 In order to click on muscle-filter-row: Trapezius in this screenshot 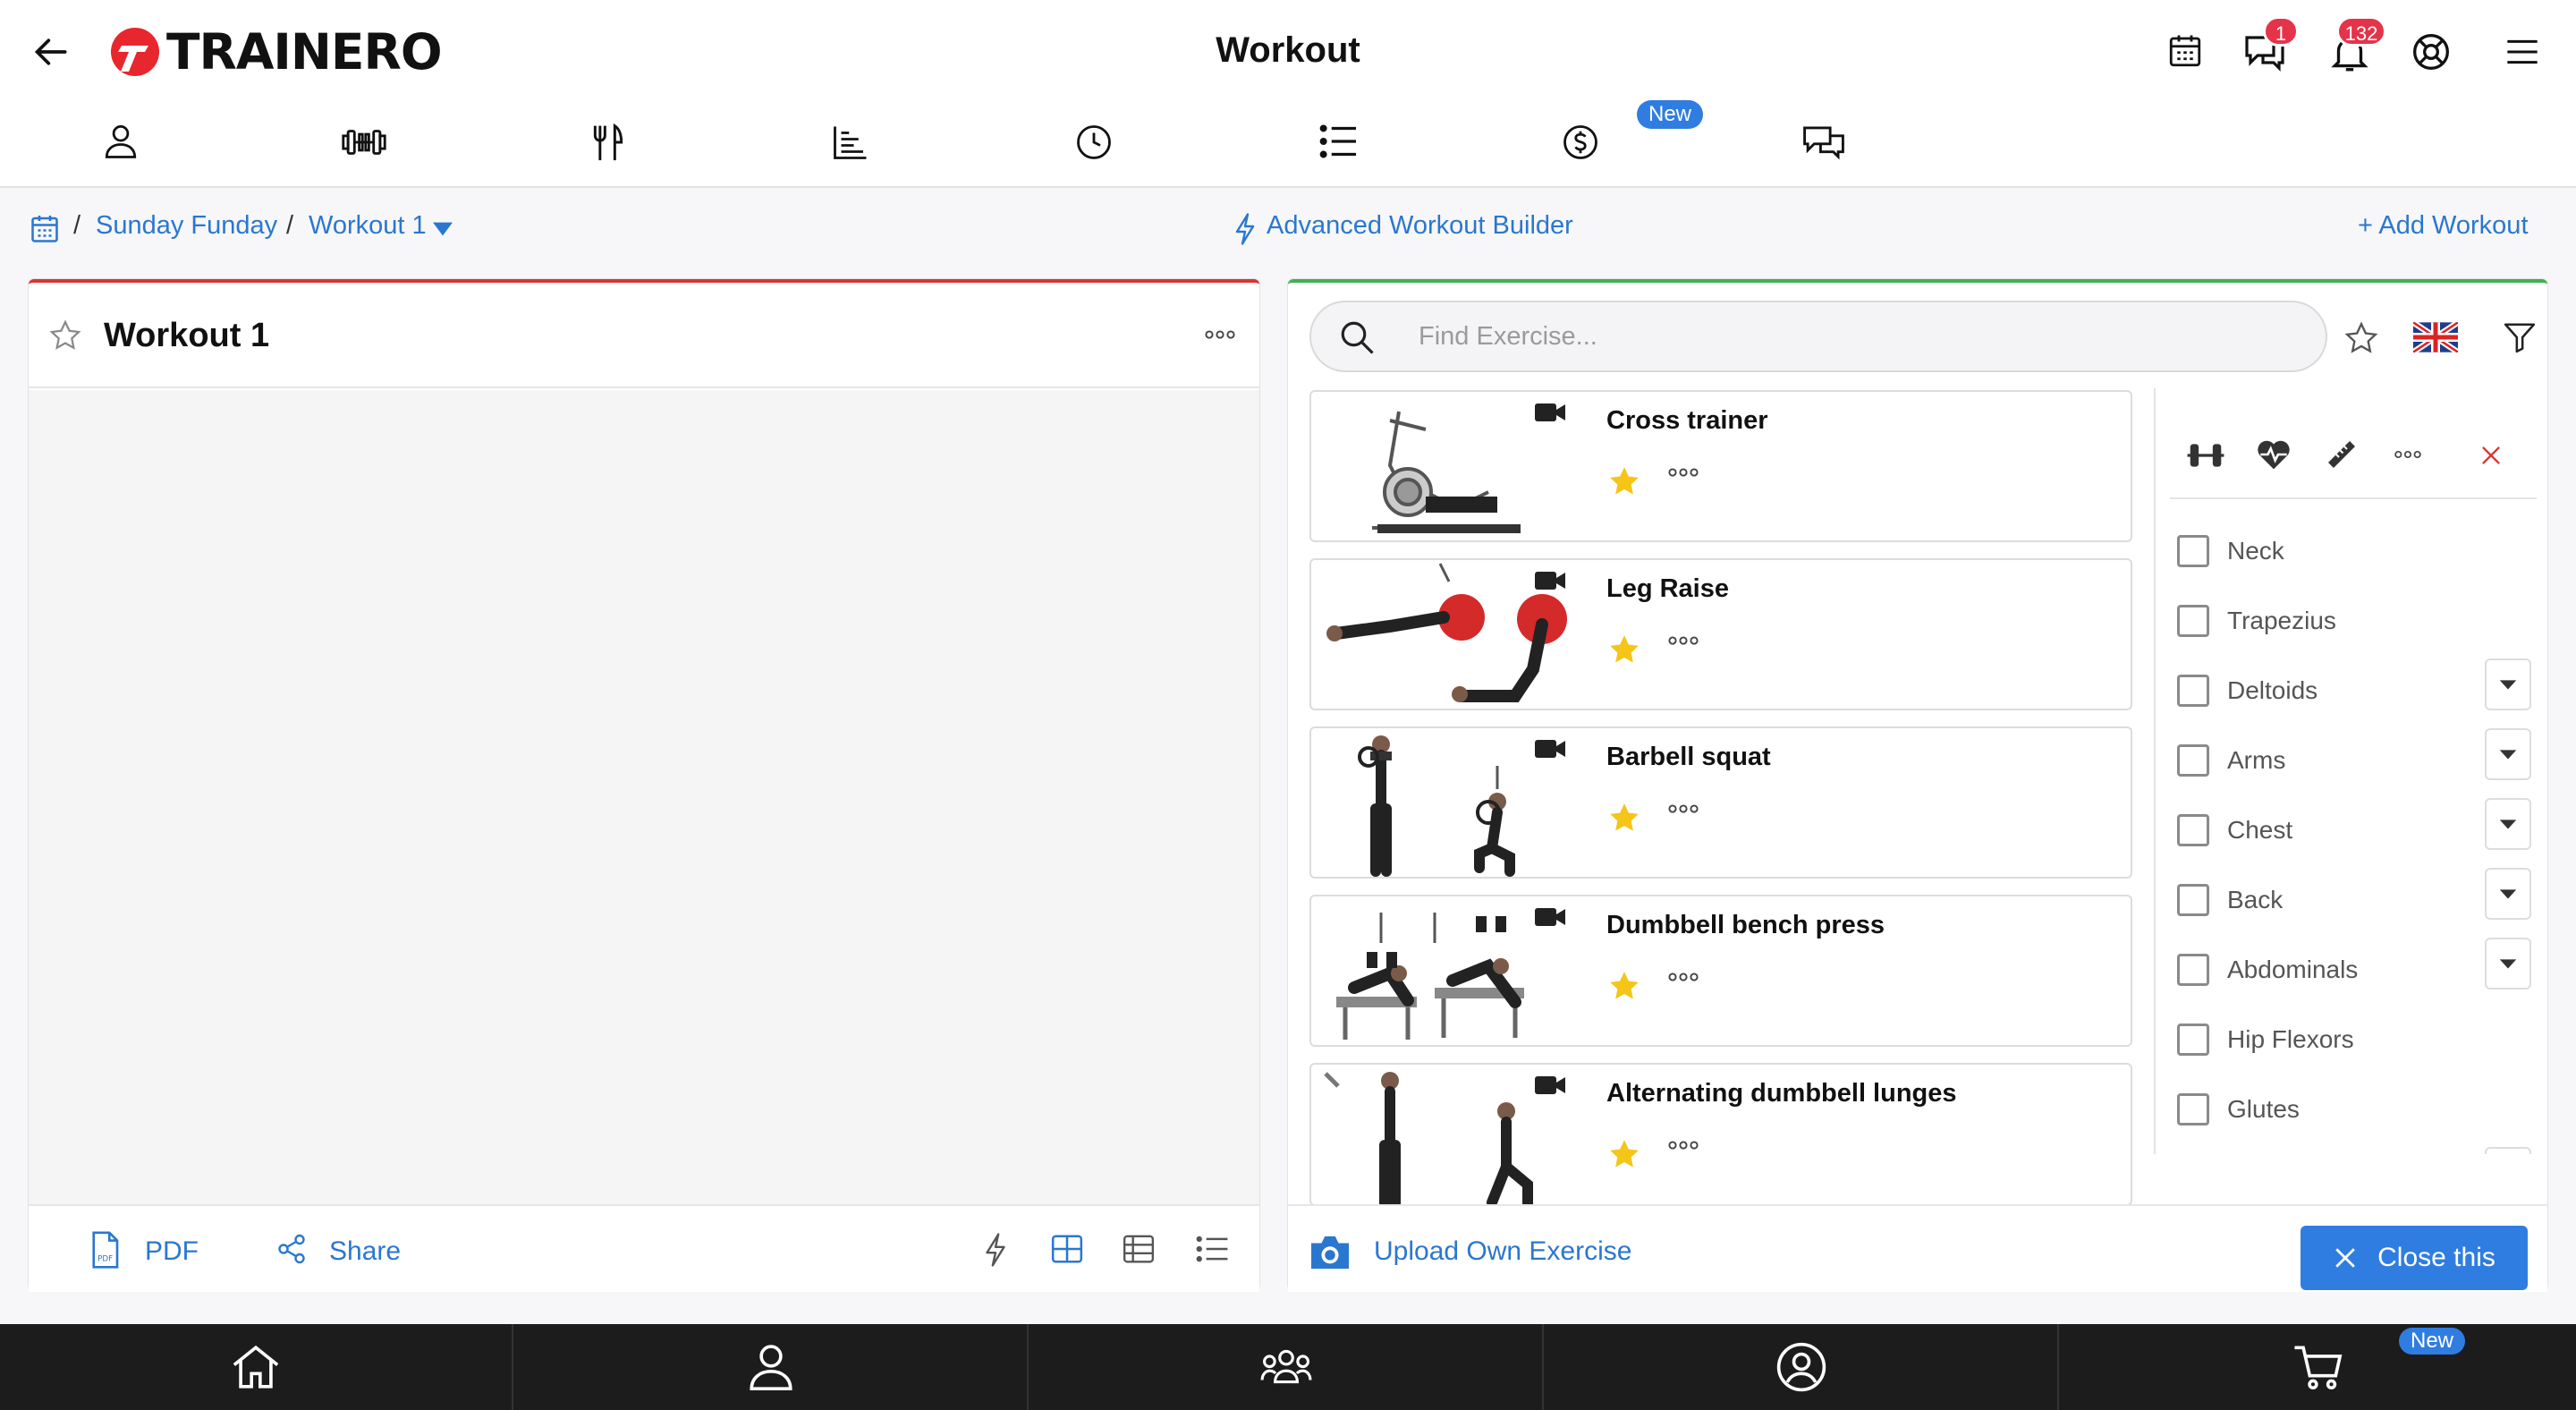, I will do `click(2356, 619)`.